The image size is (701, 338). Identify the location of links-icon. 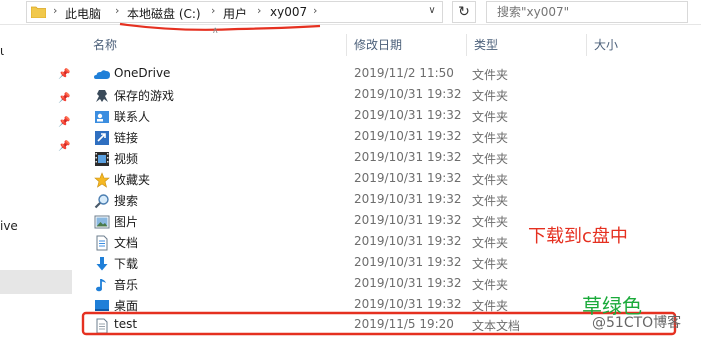
(102, 138).